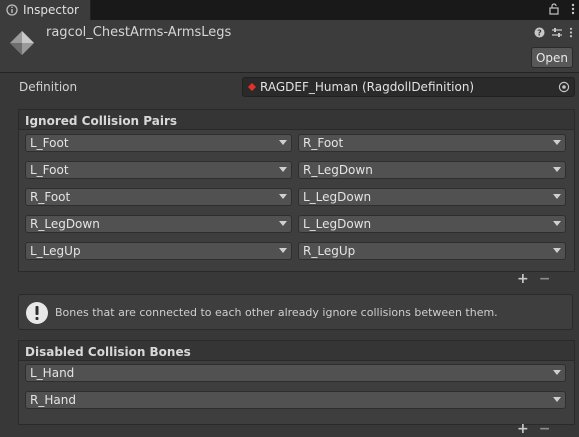 The height and width of the screenshot is (437, 579). Describe the element at coordinates (22, 43) in the screenshot. I see `ragdoll-collision-asset-icon` at that location.